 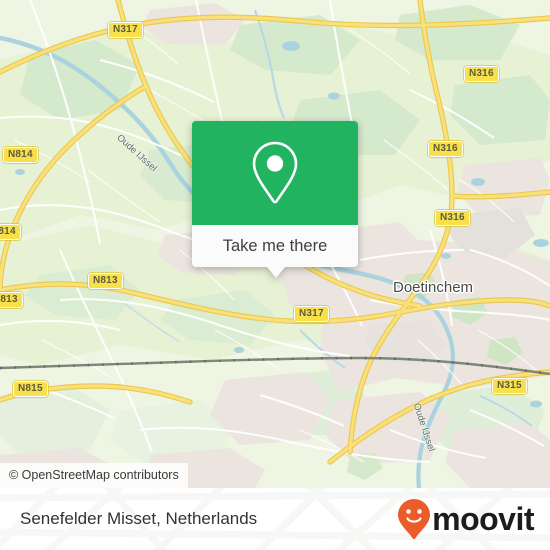 What do you see at coordinates (509, 386) in the screenshot?
I see `road-shield-n315: N315` at bounding box center [509, 386].